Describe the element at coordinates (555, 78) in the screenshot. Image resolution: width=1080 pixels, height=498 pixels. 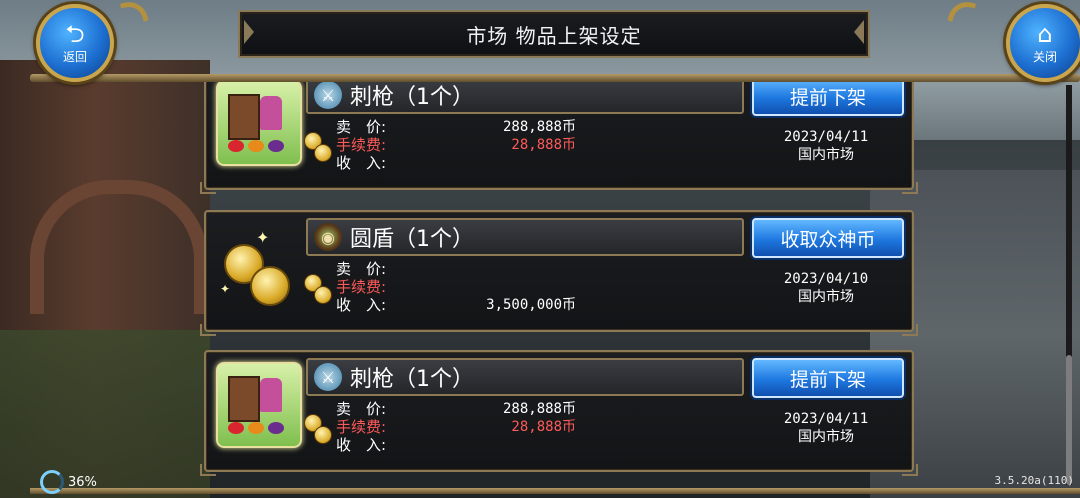
I see `top-frame-border` at that location.